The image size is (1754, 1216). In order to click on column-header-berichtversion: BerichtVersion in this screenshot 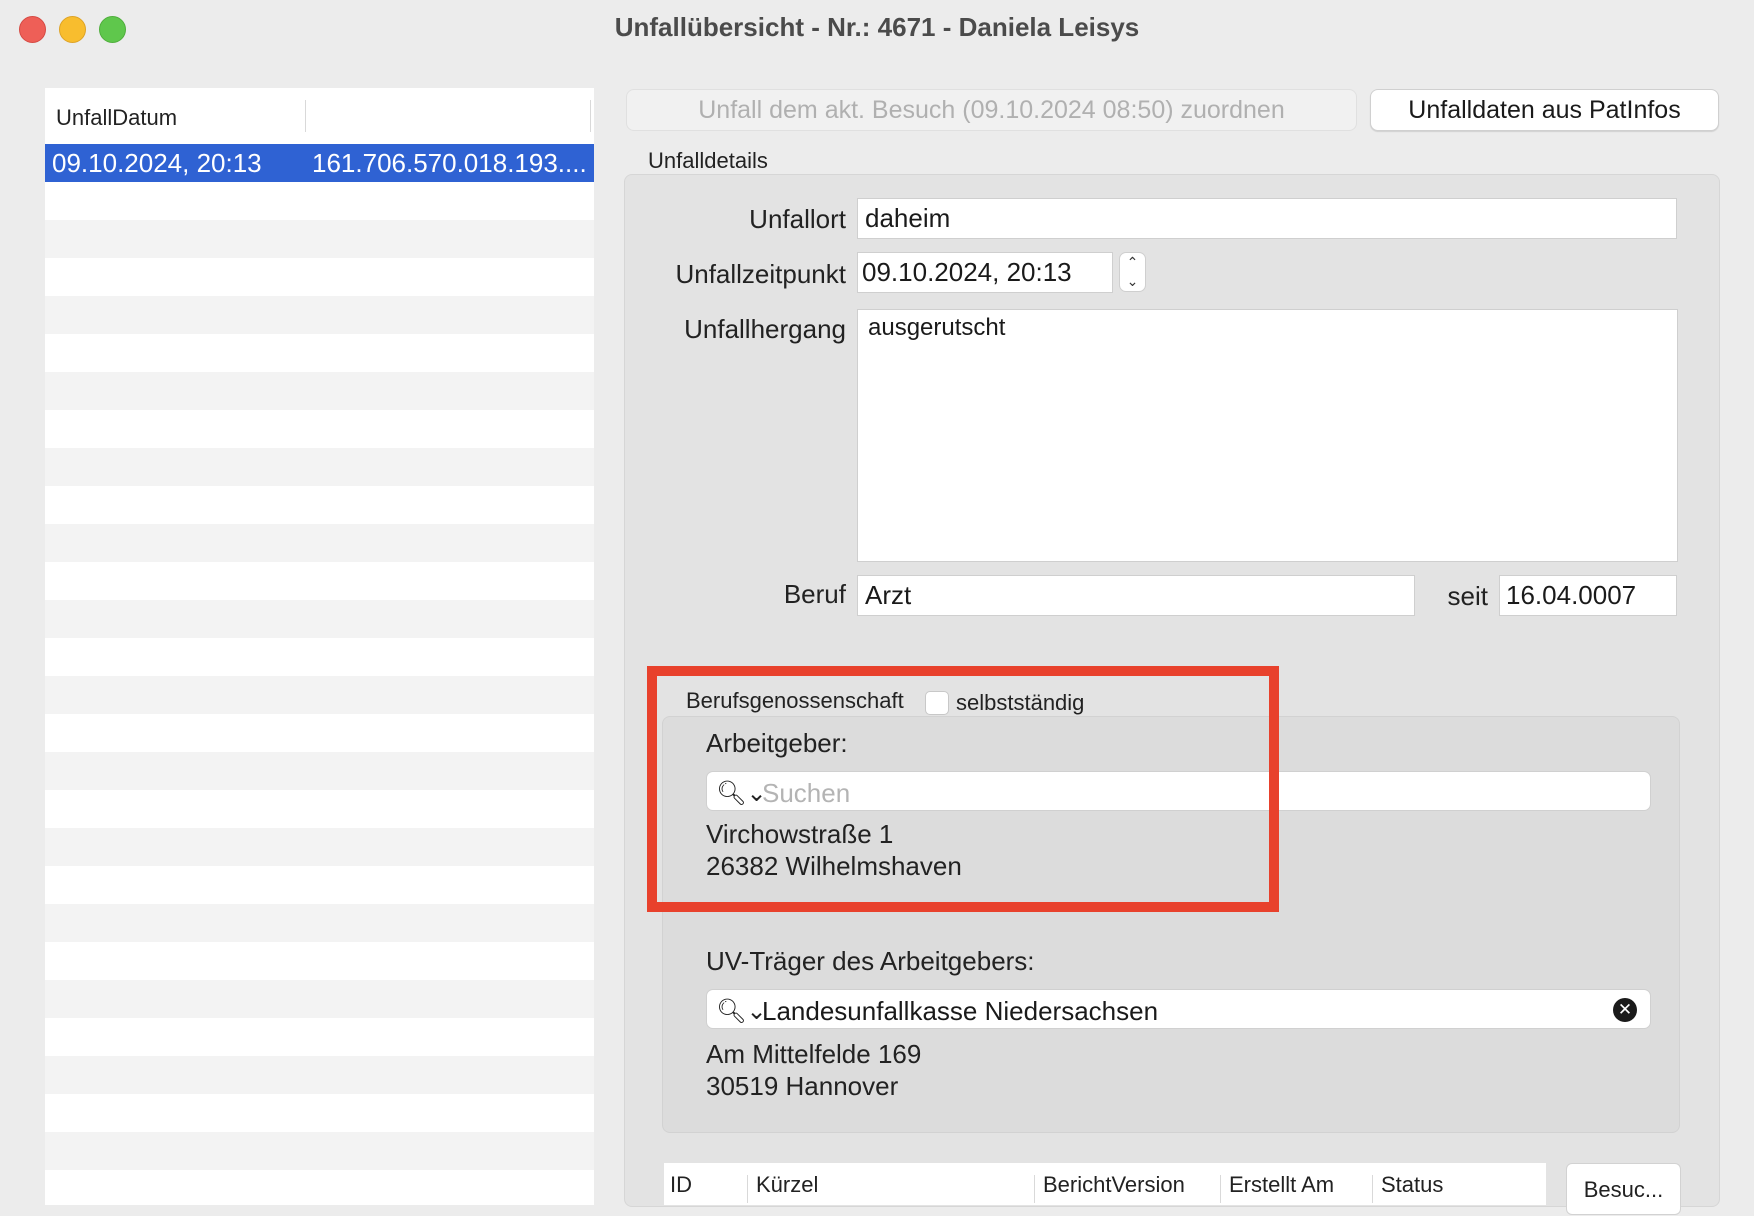, I will do `click(1114, 1185)`.